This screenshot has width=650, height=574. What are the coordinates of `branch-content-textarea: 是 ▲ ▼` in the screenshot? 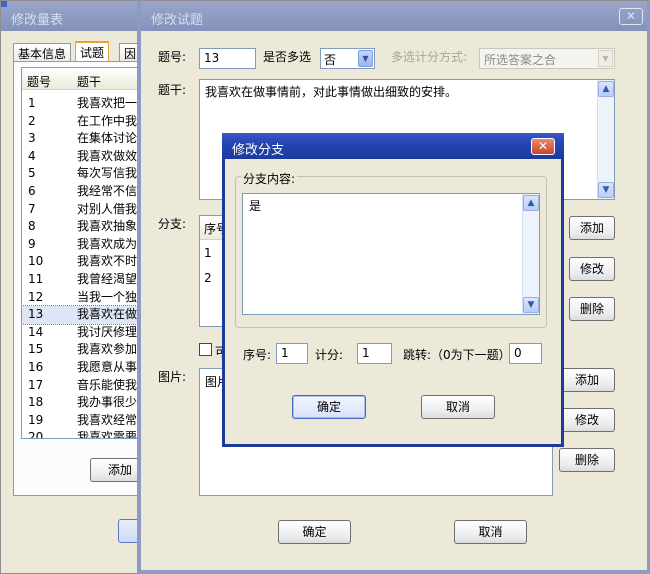 It's located at (391, 254).